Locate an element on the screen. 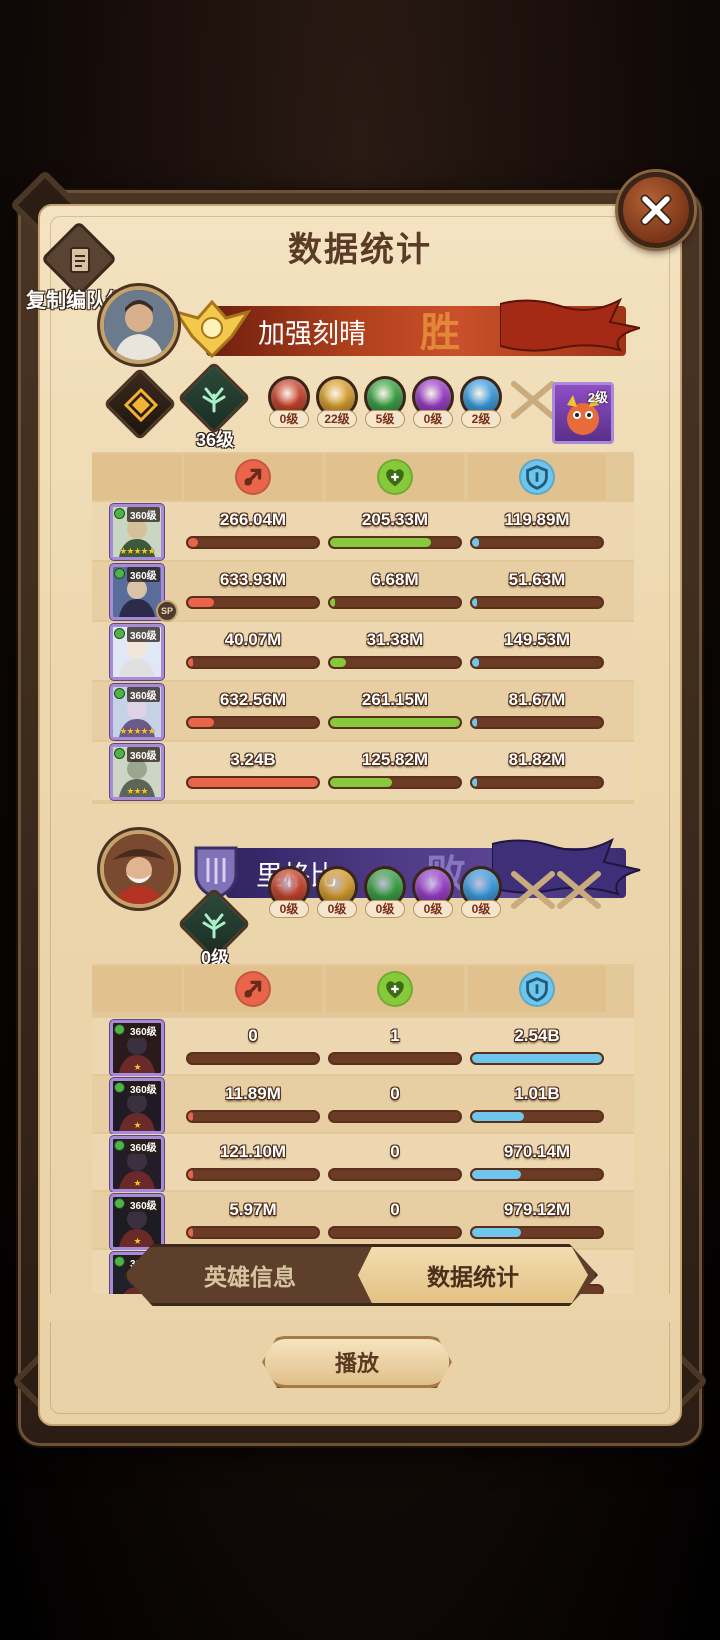  team1-avatar is located at coordinates (139, 325).